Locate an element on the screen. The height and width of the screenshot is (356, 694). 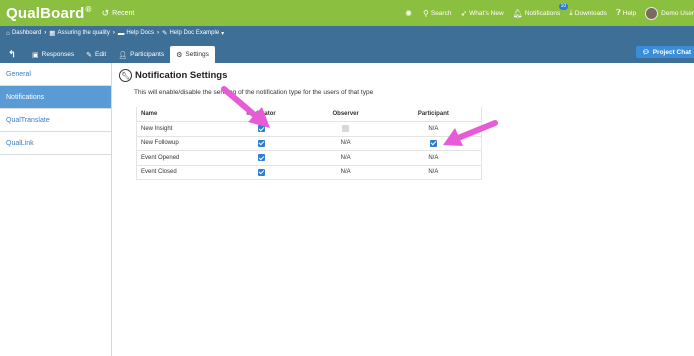
annotation-arrows is located at coordinates (359, 116).